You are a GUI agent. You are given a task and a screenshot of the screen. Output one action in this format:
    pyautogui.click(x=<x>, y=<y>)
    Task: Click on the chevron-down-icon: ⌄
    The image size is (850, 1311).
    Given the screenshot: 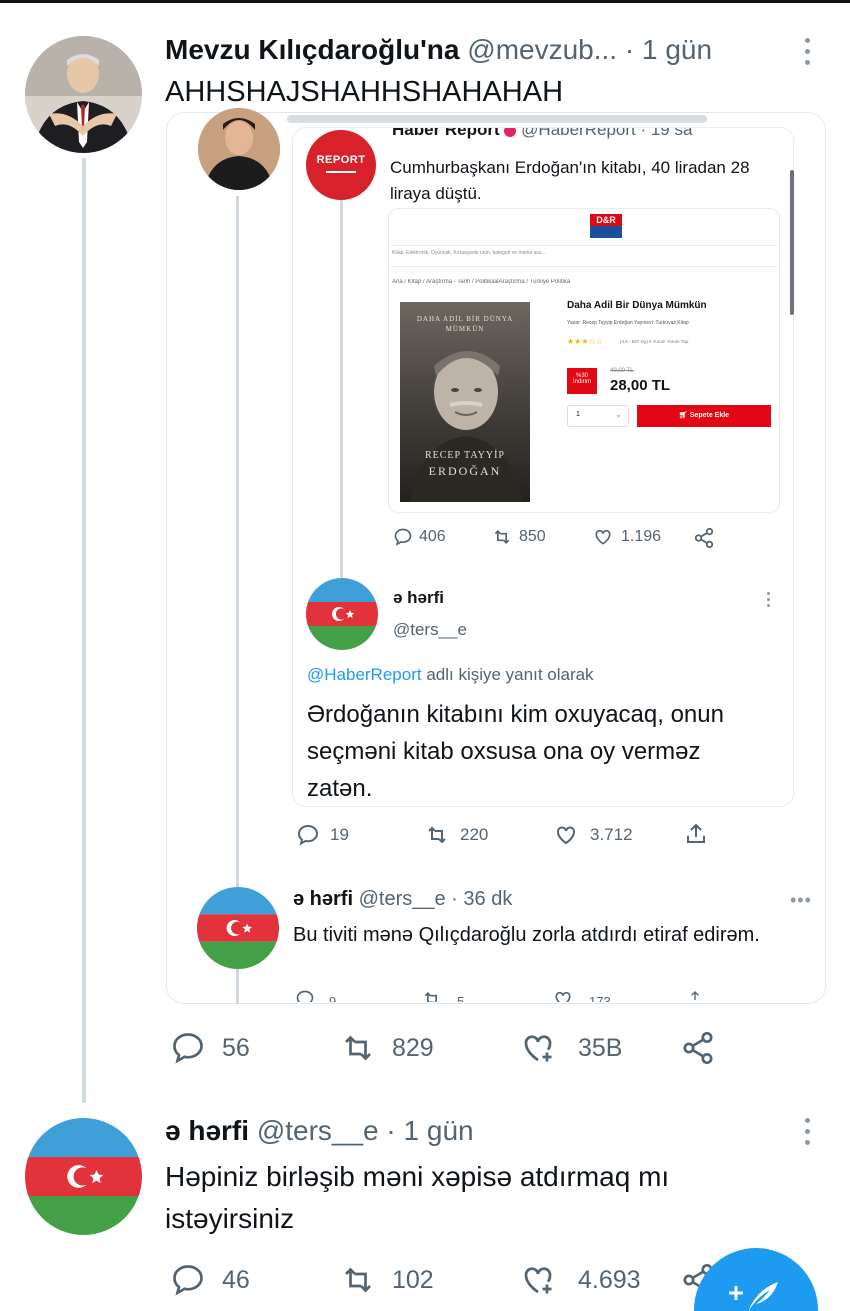 What is the action you would take?
    pyautogui.click(x=618, y=414)
    